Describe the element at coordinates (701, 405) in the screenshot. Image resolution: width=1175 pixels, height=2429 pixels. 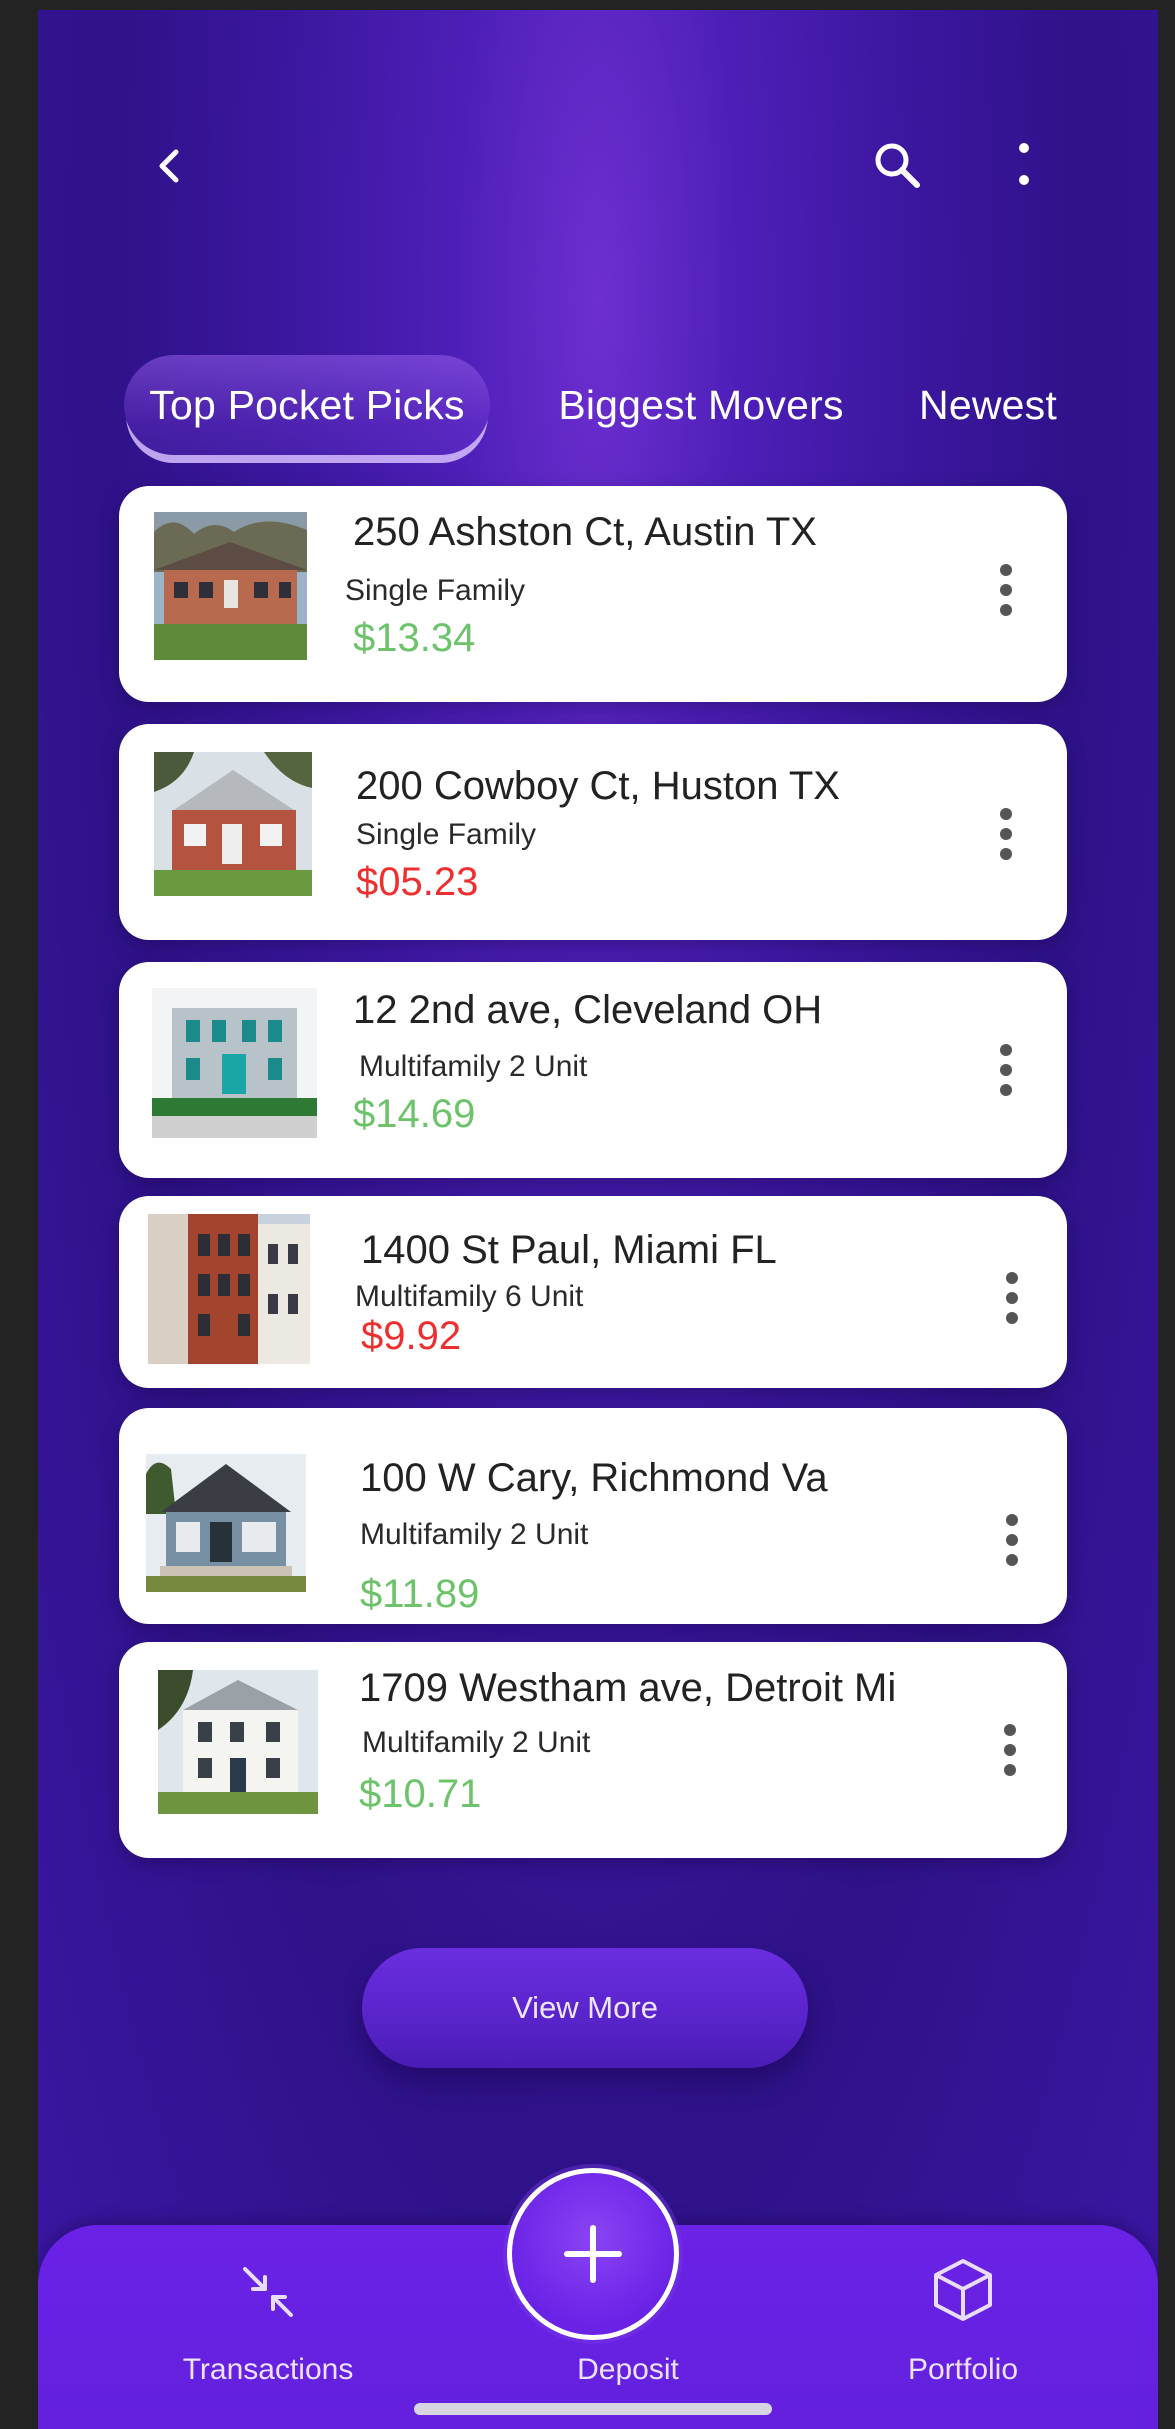
I see `tab-biggest-movers: Biggest Movers` at that location.